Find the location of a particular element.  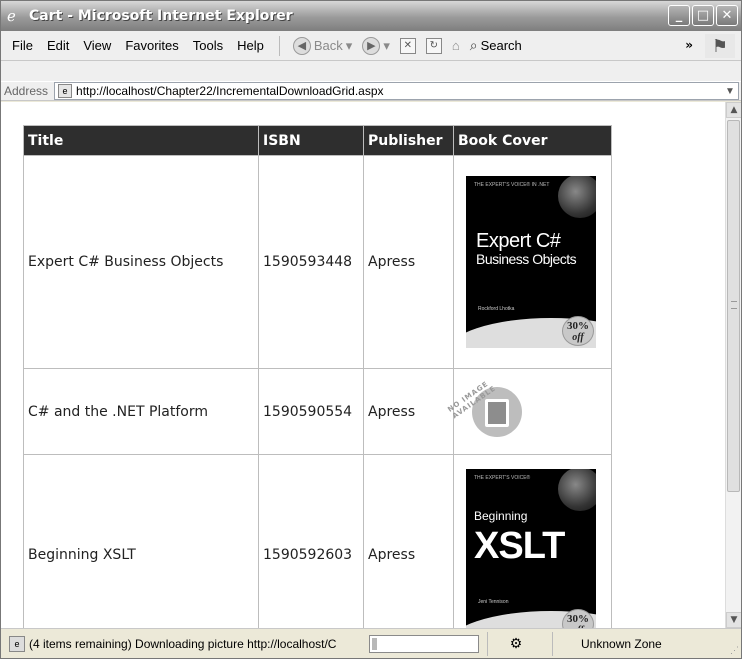

grid-header-row: Title ISBN Publisher Book Cover is located at coordinates (317, 140).